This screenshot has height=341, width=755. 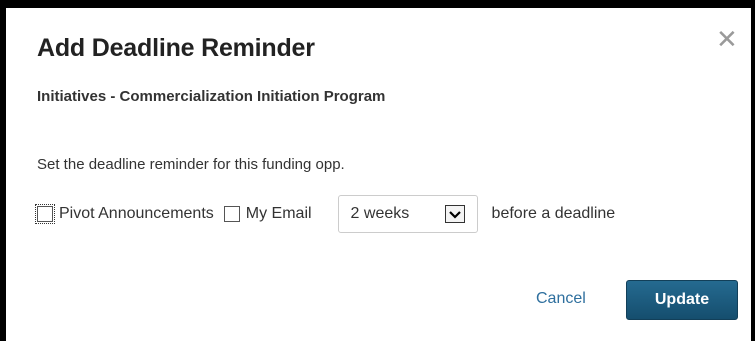 I want to click on dialog-title: Add Deadline Reminder, so click(x=176, y=48).